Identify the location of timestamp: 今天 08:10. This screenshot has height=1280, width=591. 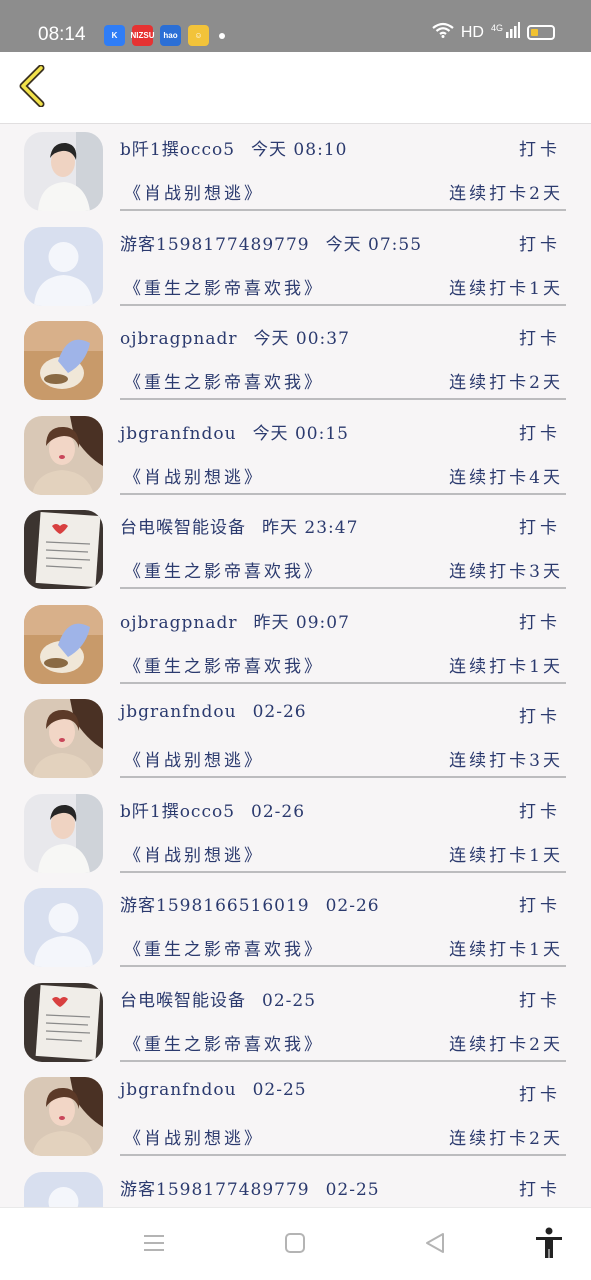
(299, 150).